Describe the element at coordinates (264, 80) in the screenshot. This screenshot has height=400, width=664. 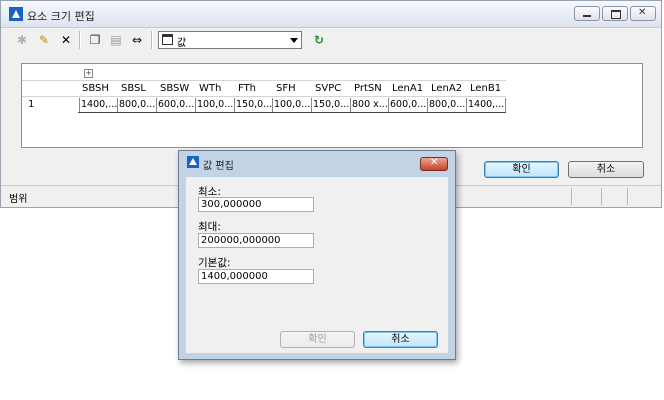
I see `header-divider` at that location.